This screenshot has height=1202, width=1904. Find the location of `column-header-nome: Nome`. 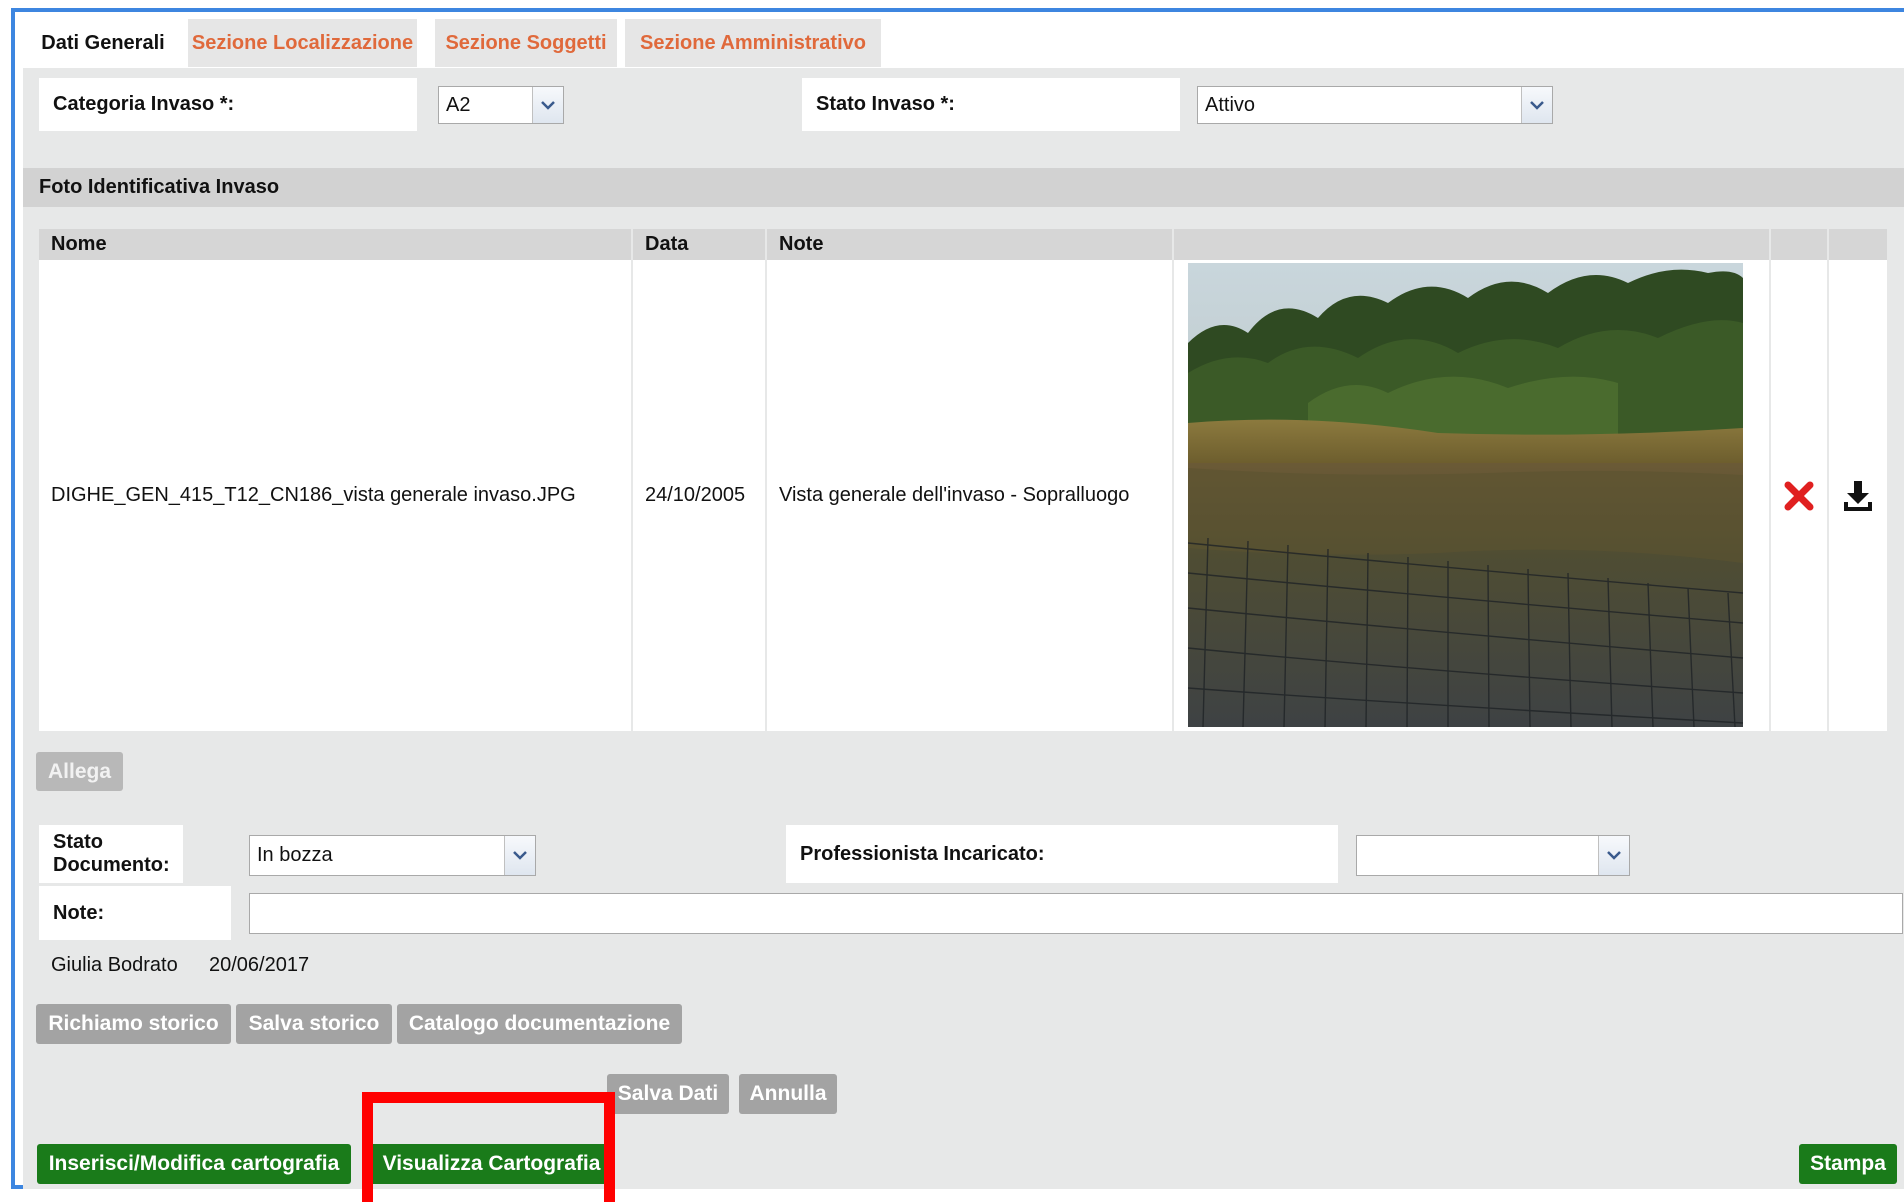

column-header-nome: Nome is located at coordinates (335, 244).